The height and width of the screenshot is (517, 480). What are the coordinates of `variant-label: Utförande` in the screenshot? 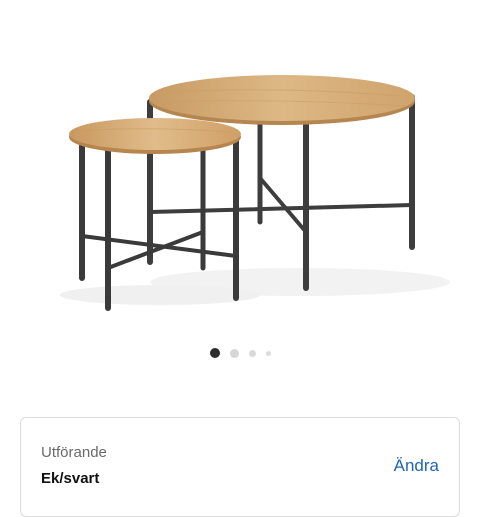 It's located at (74, 452).